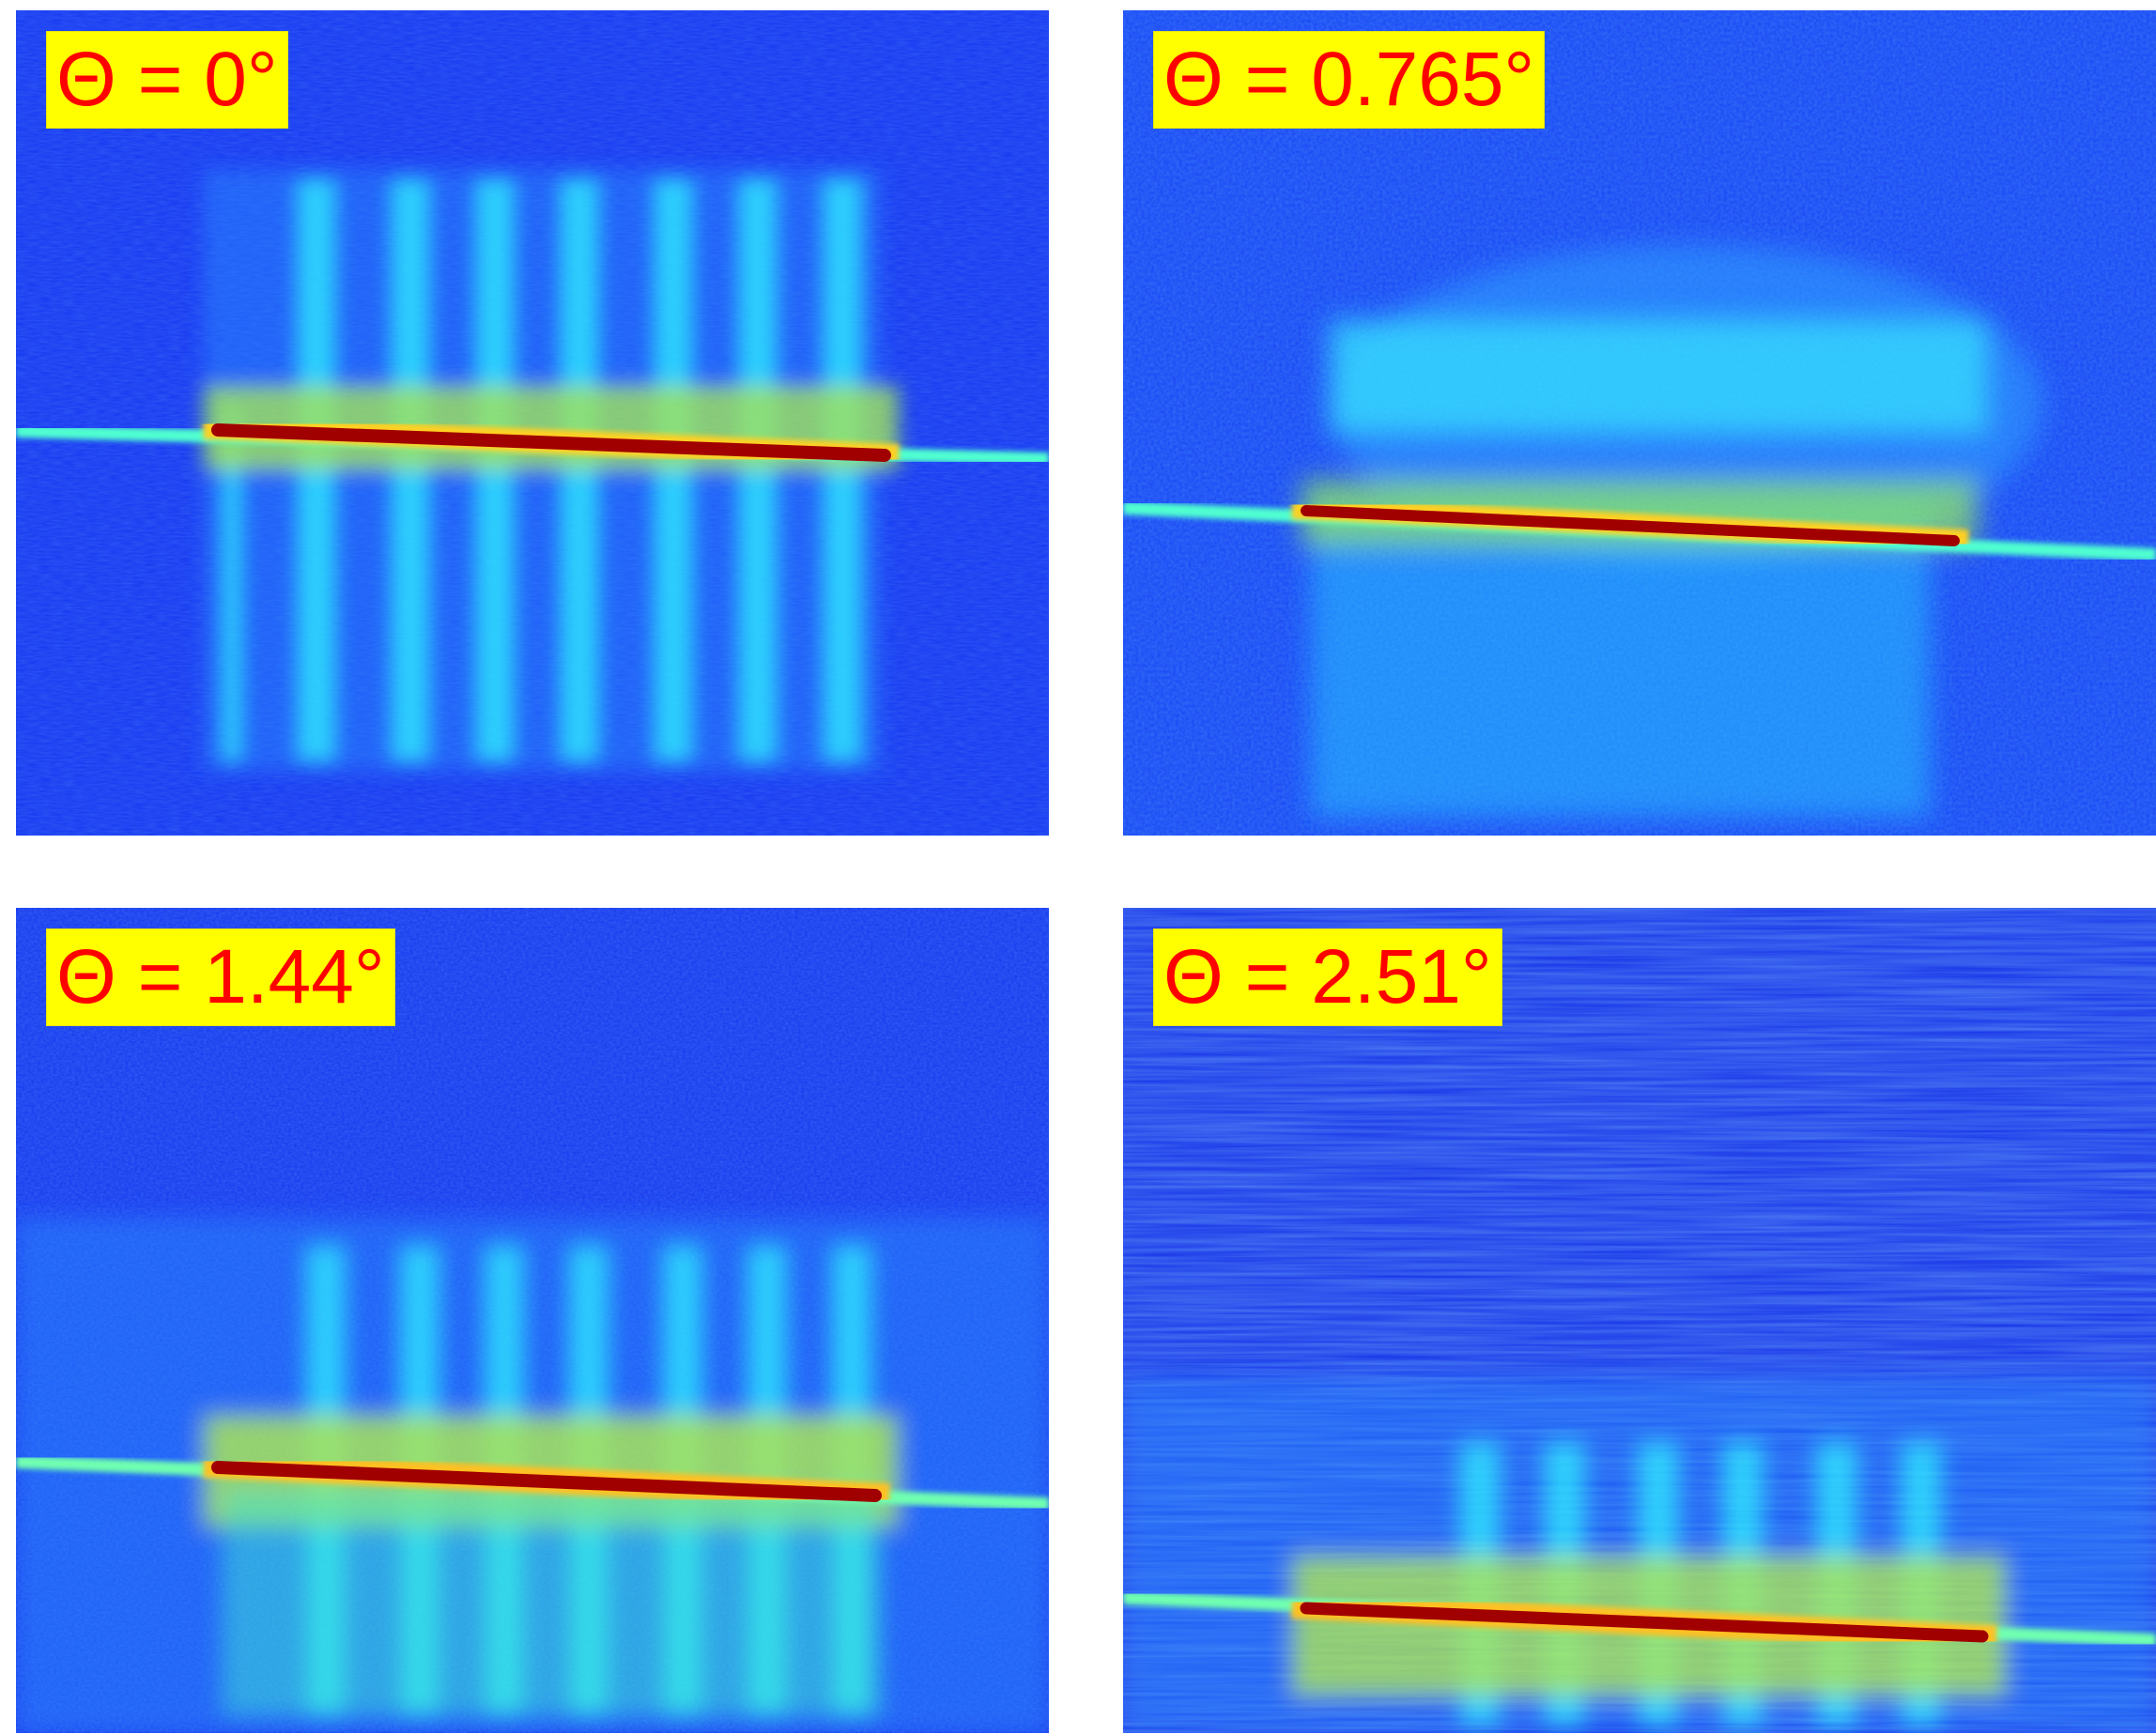  What do you see at coordinates (220, 977) in the screenshot?
I see `theta-label: Θ = 1.44°` at bounding box center [220, 977].